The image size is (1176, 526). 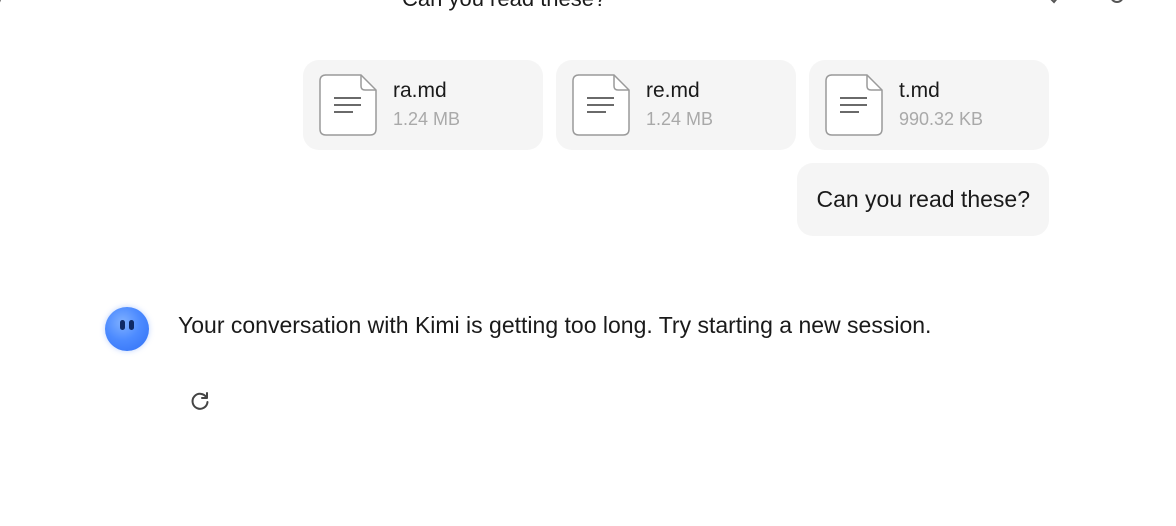 I want to click on file-card-ra: ra.md 1.24 MB, so click(x=423, y=105).